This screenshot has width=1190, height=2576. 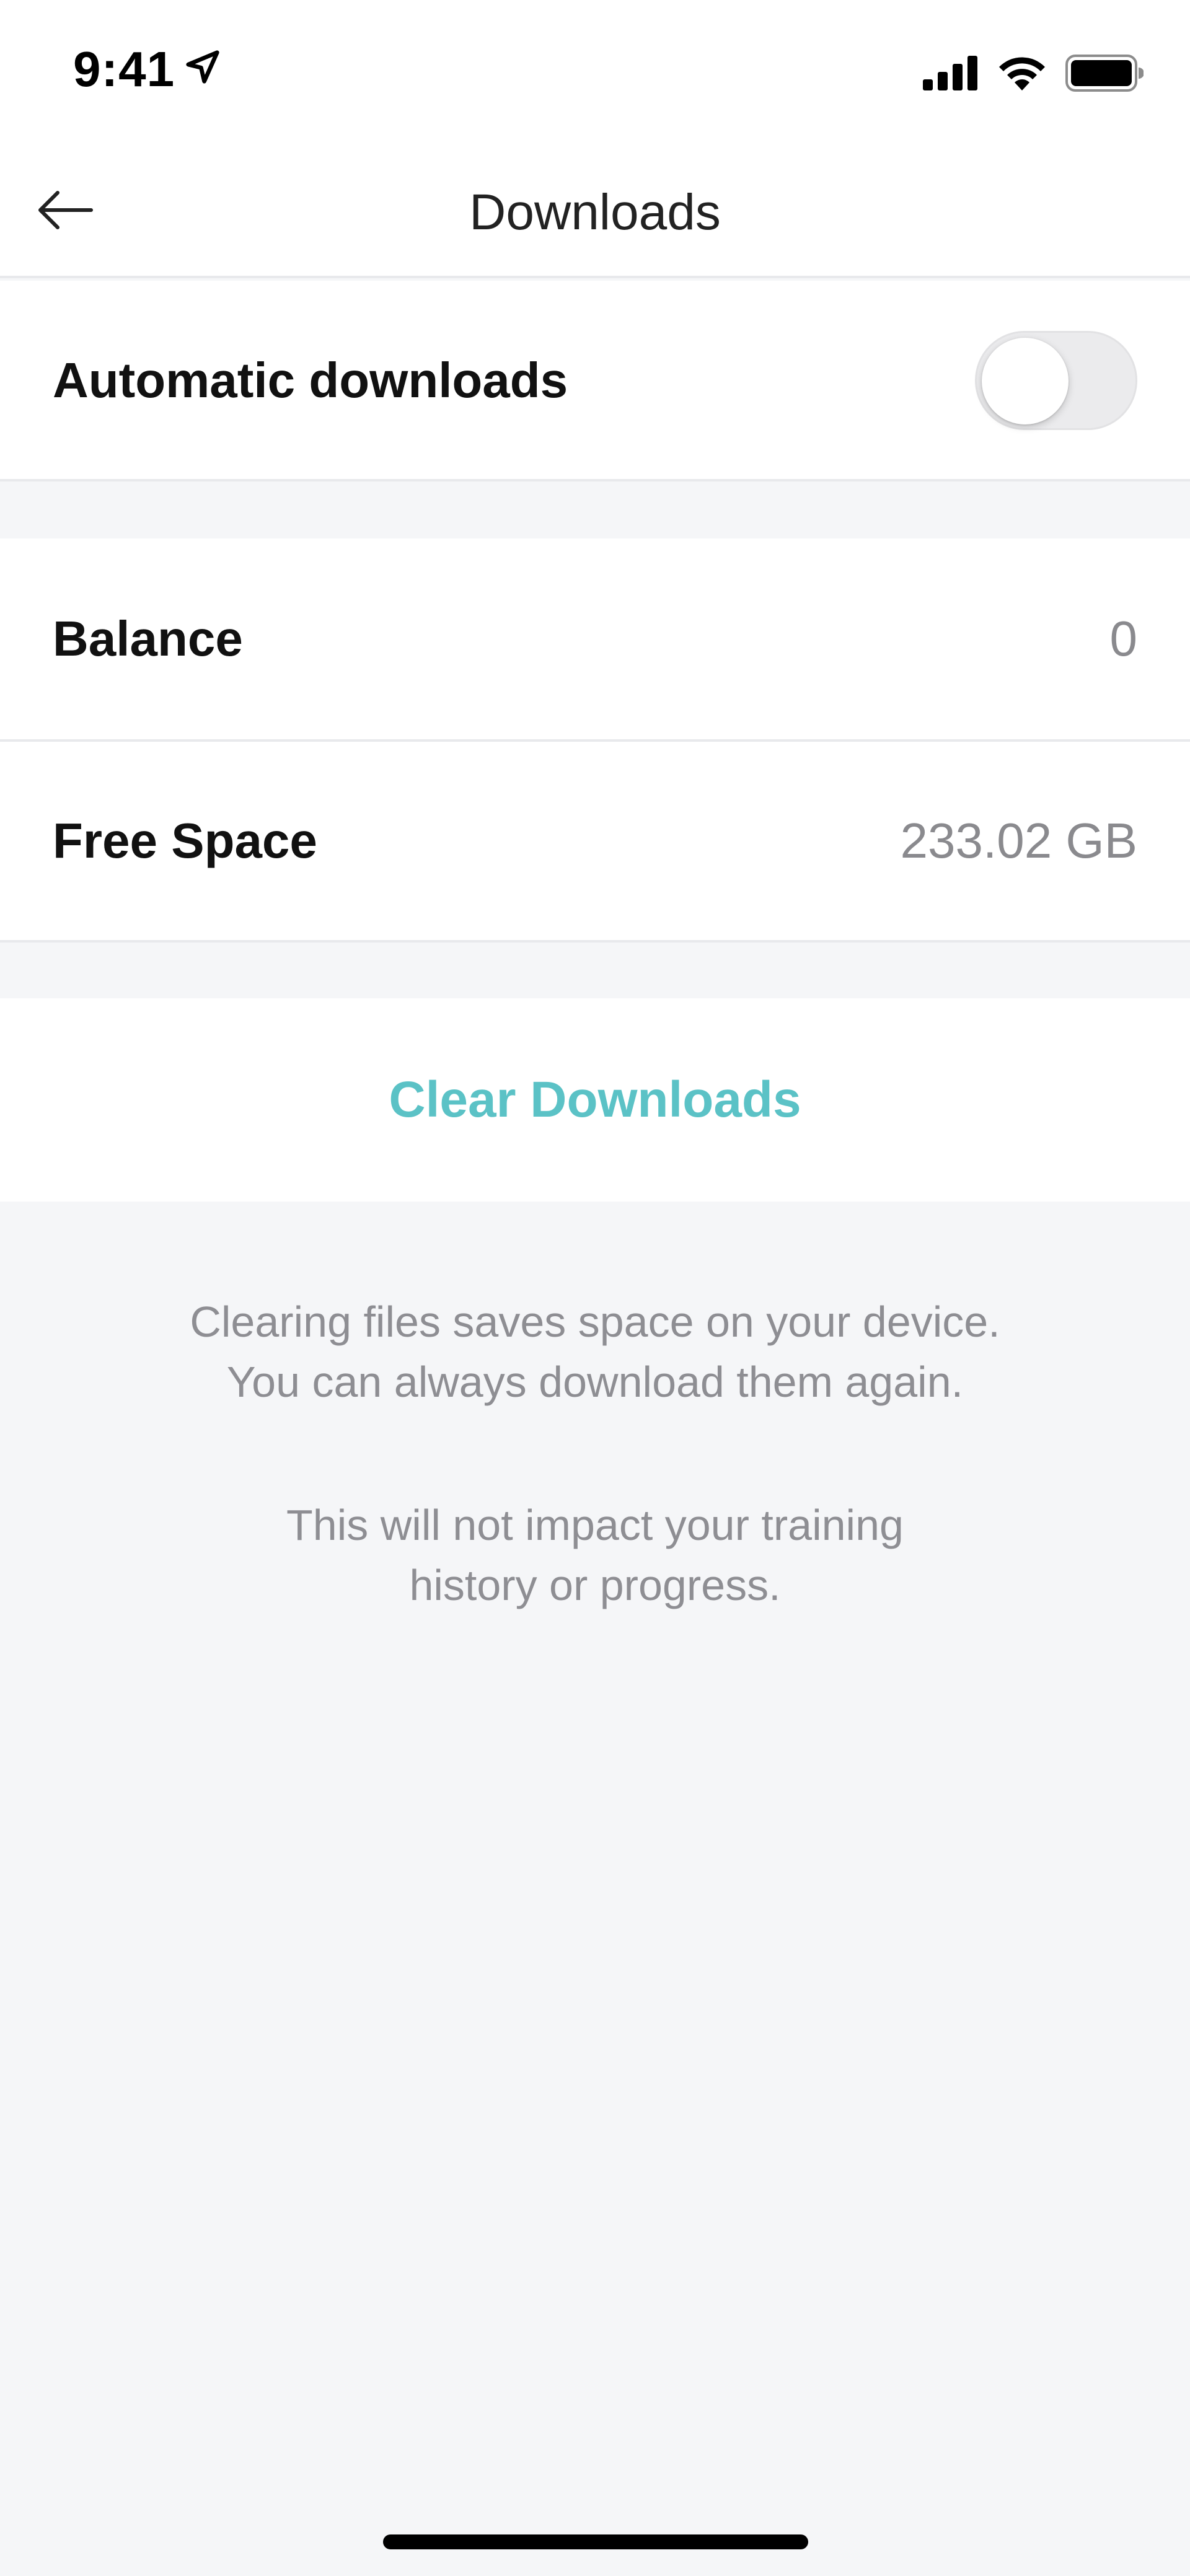 What do you see at coordinates (148, 639) in the screenshot?
I see `balance-label: Balance` at bounding box center [148, 639].